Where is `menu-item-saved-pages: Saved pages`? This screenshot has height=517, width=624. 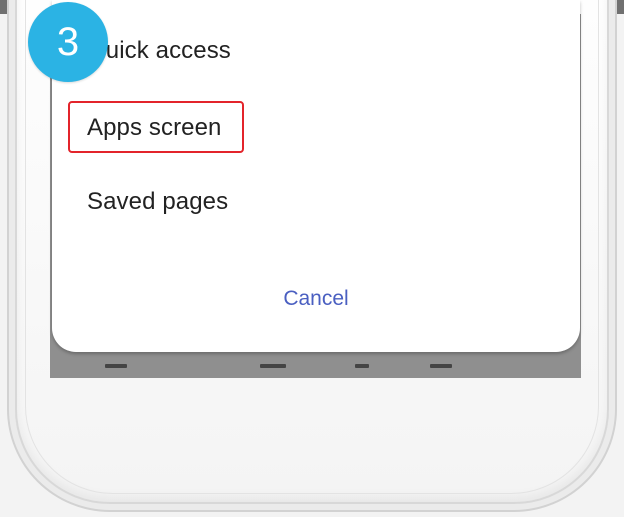
menu-item-saved-pages: Saved pages is located at coordinates (157, 202).